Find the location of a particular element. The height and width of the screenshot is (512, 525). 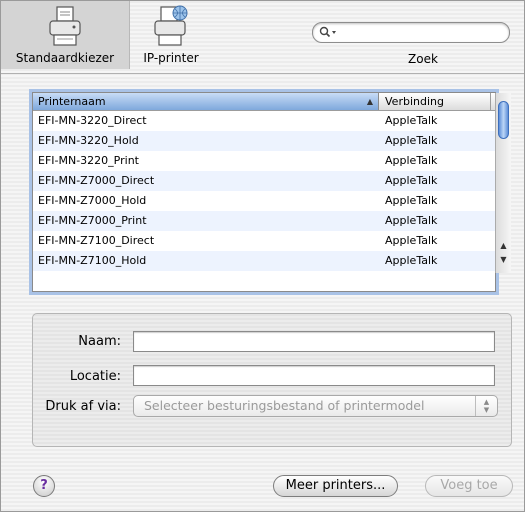

printer-name-cell: EFI-MN-Z7100_Direct is located at coordinates (96, 240).